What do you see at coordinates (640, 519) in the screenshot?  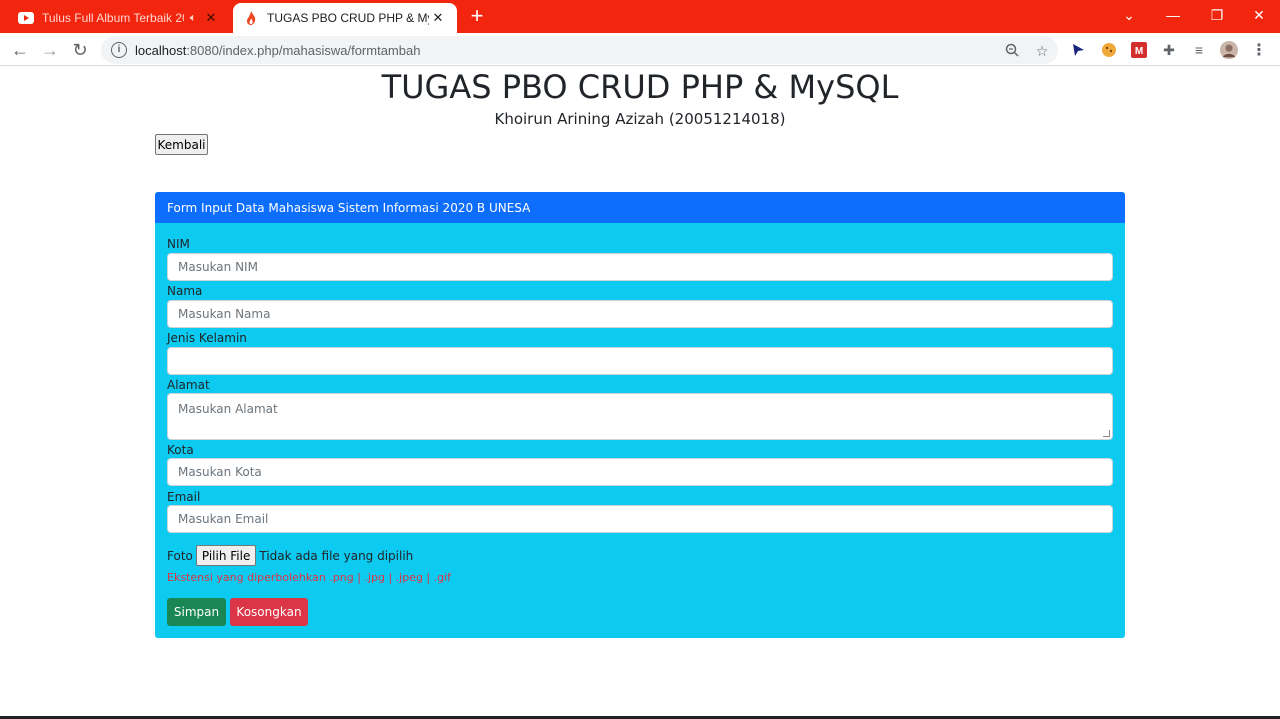 I see `email-input: Masukan Email` at bounding box center [640, 519].